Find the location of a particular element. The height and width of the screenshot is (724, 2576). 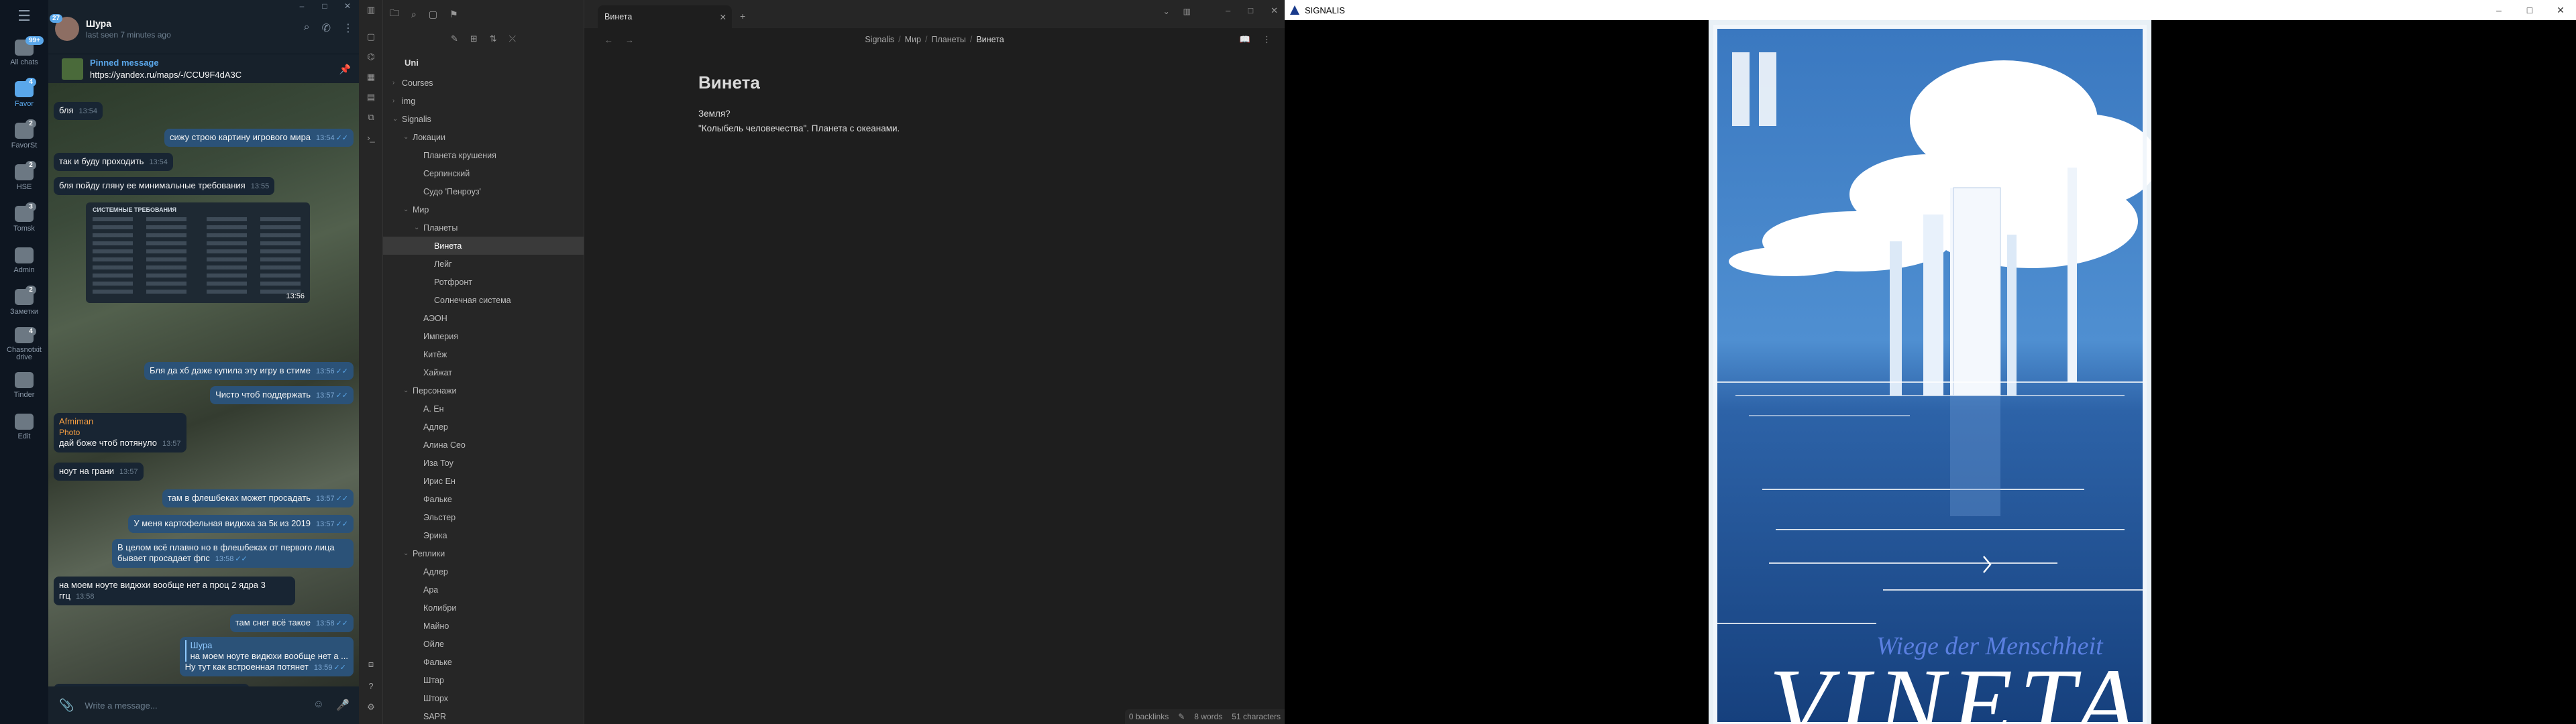

breadcrumb-item: Signalis is located at coordinates (879, 39).